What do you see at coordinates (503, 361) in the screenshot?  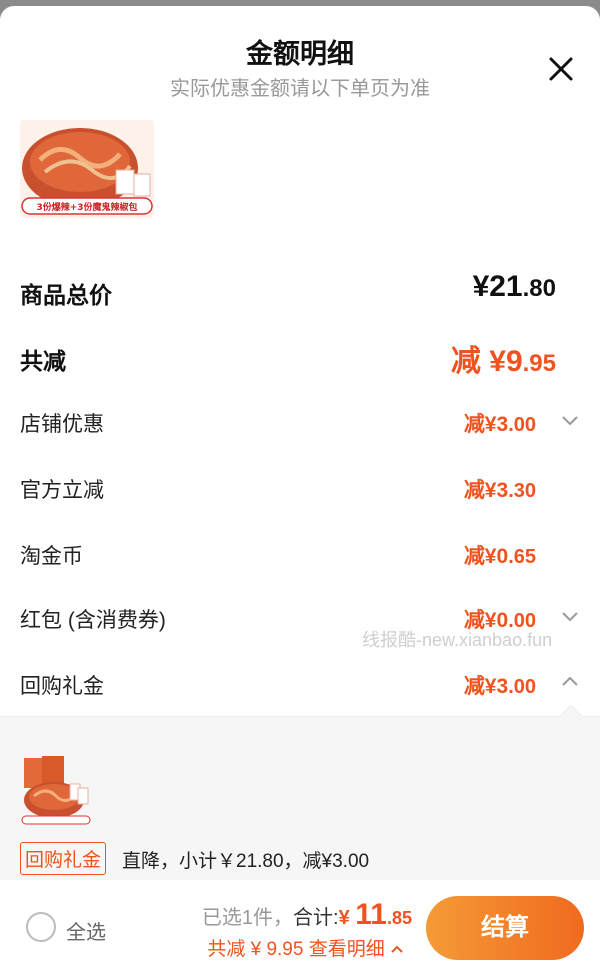 I see `total-discount-value: 减 ¥9.95` at bounding box center [503, 361].